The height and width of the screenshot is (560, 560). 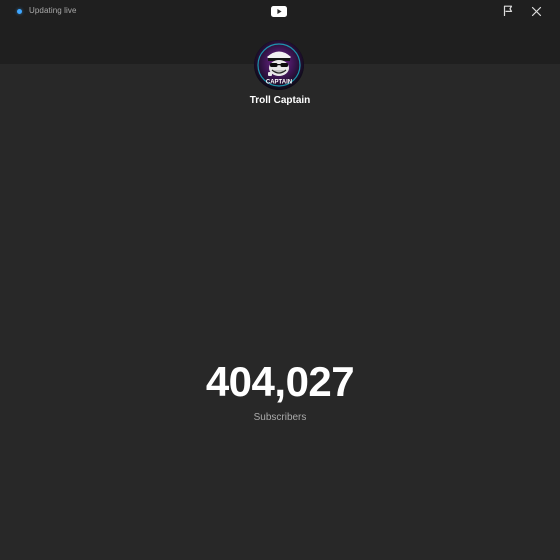 I want to click on live-dot-icon, so click(x=19, y=11).